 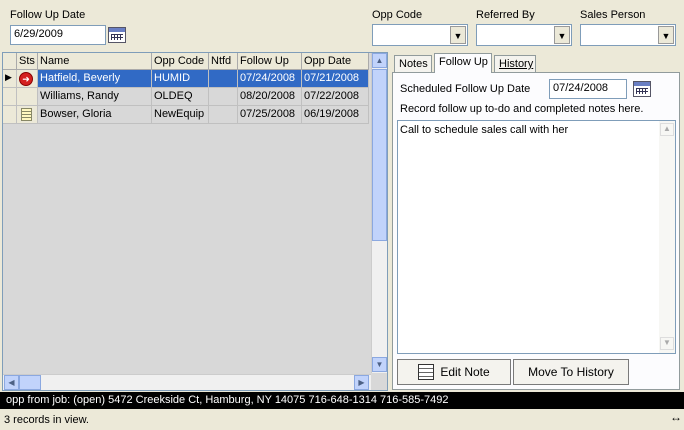 What do you see at coordinates (46, 420) in the screenshot?
I see `record-count: 3 records in view.` at bounding box center [46, 420].